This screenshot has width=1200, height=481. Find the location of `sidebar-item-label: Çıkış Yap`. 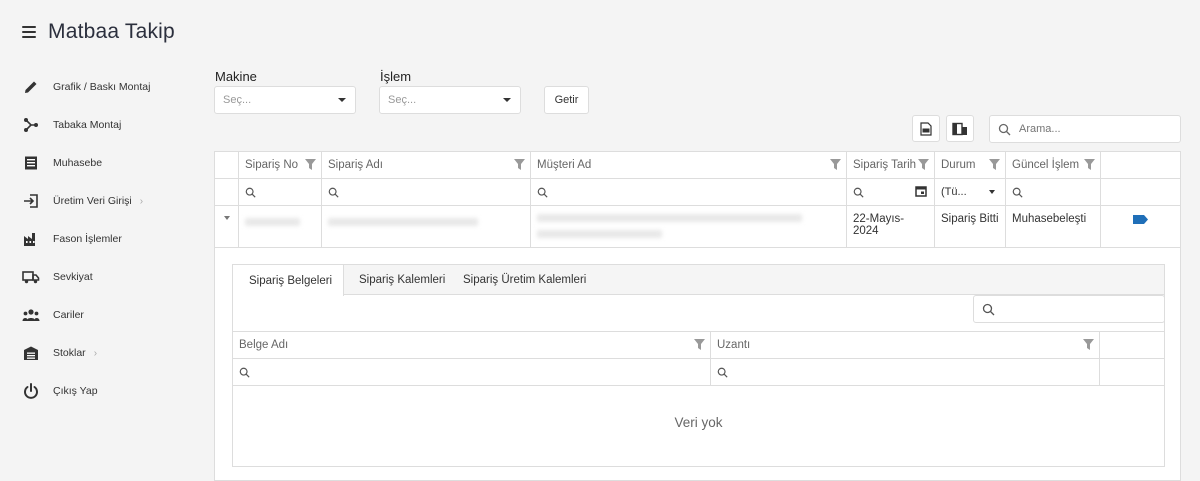

sidebar-item-label: Çıkış Yap is located at coordinates (75, 391).